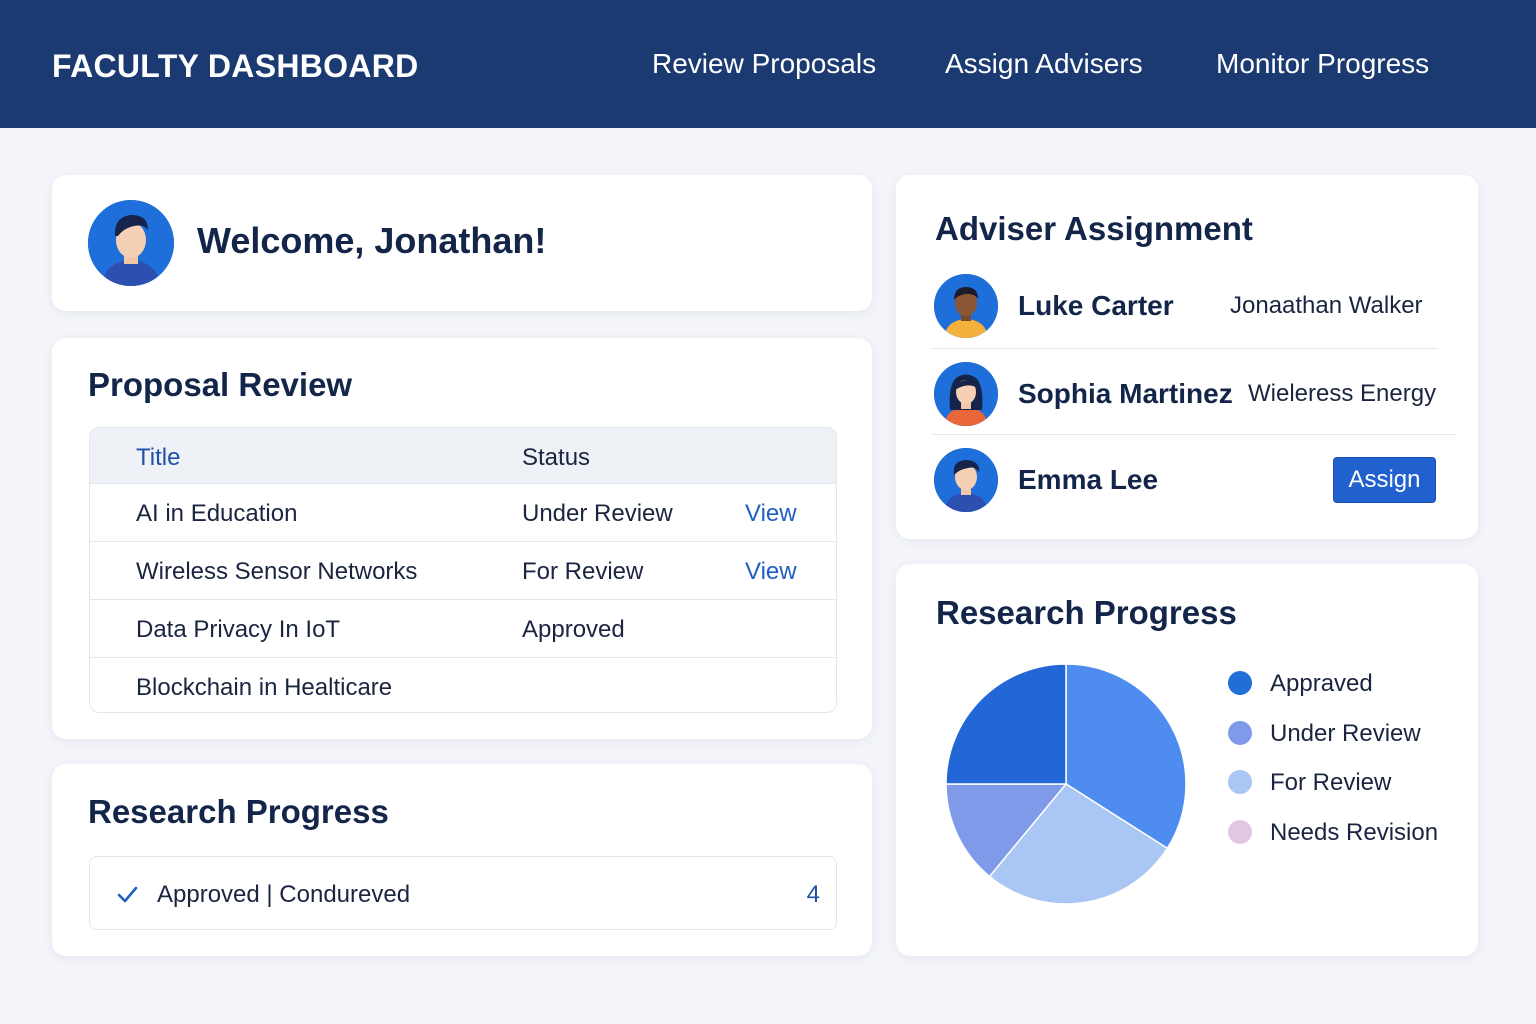 This screenshot has height=1024, width=1536. Describe the element at coordinates (1094, 228) in the screenshot. I see `adviser-assignment-title: Adviser Assignment` at that location.